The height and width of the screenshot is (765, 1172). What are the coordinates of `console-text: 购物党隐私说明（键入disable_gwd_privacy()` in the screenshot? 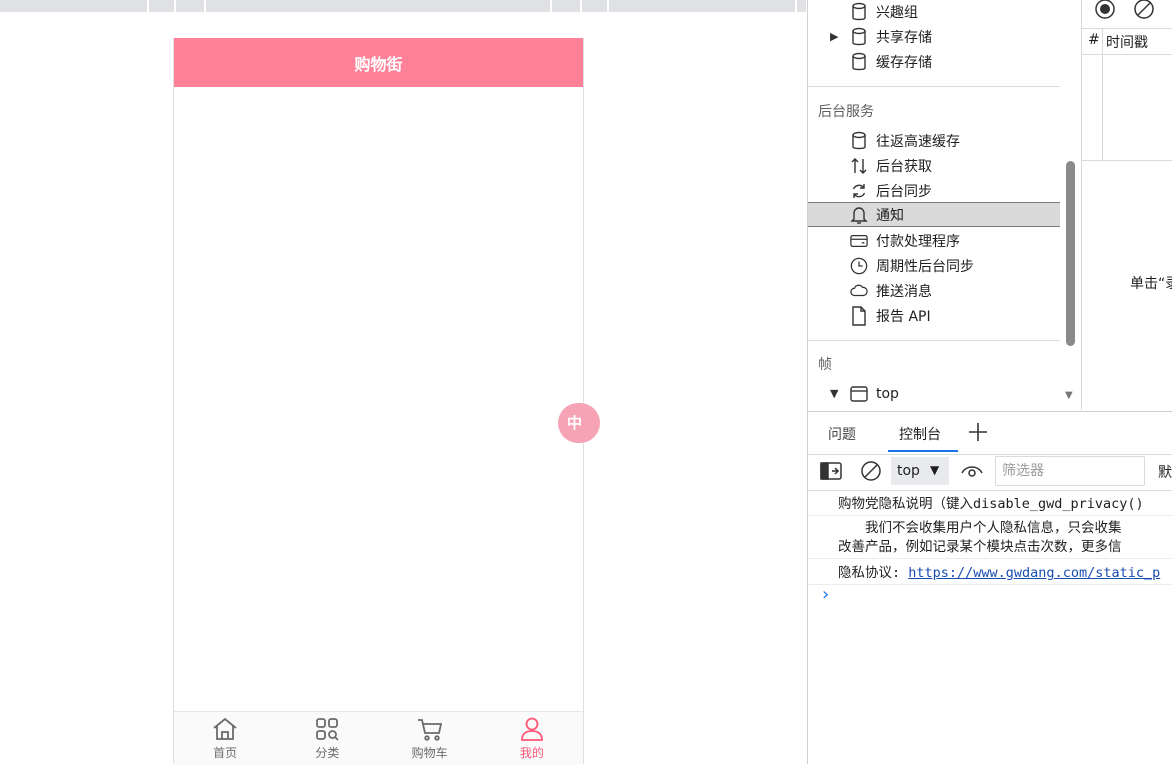 It's located at (991, 504).